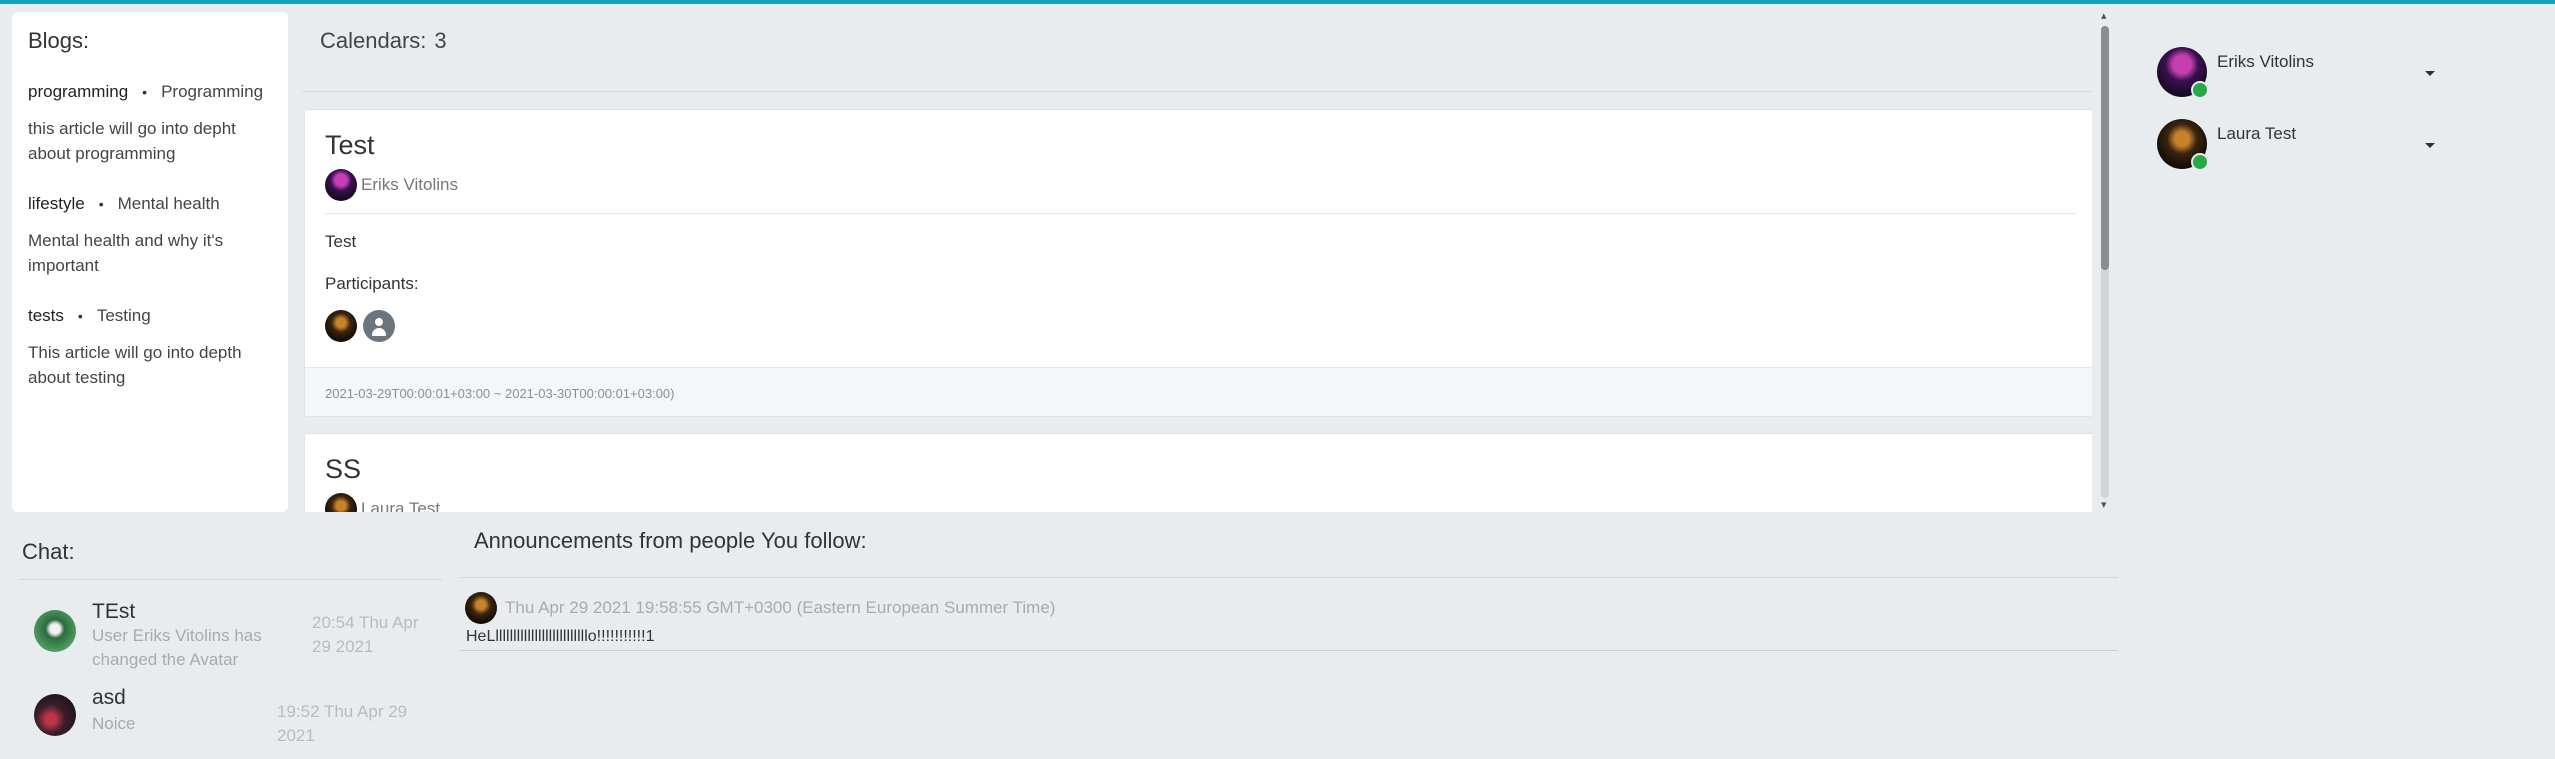  What do you see at coordinates (1200, 502) in the screenshot?
I see `event-author: Laura Test` at bounding box center [1200, 502].